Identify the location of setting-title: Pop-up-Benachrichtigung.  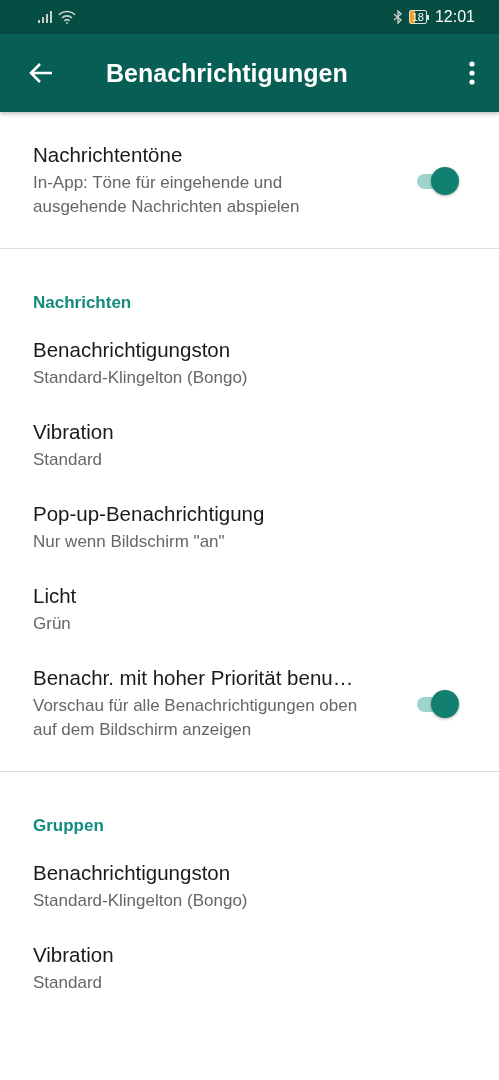
(246, 514).